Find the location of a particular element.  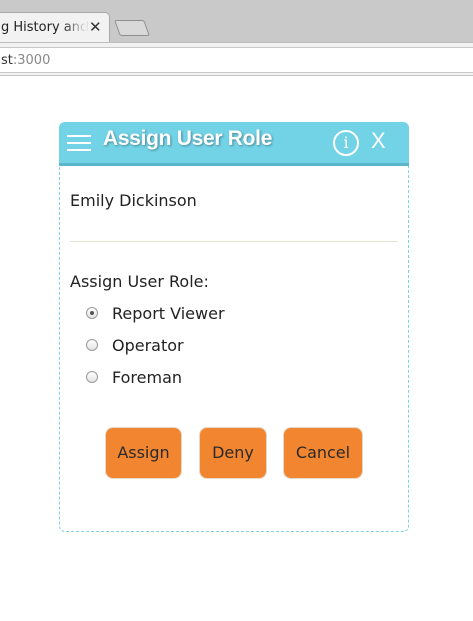

assign-button: Assign is located at coordinates (143, 453).